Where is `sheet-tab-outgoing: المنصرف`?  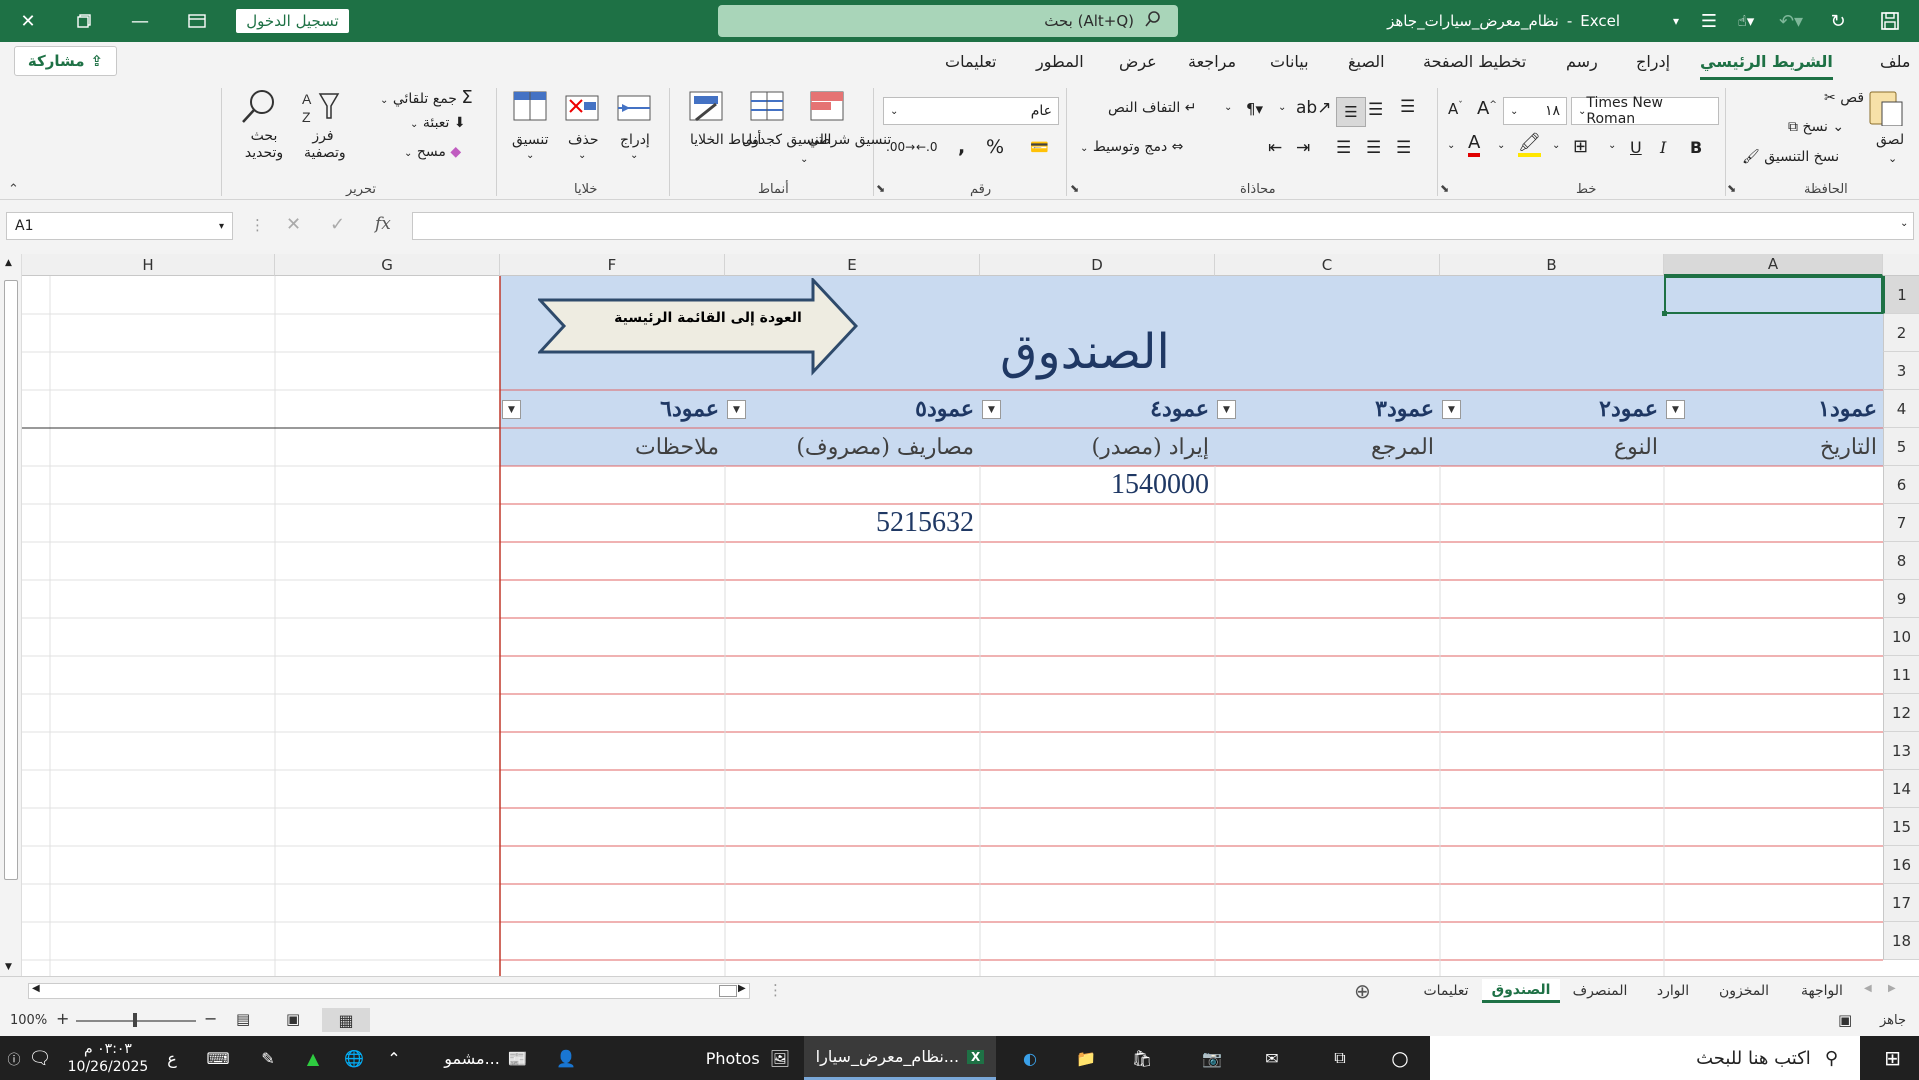 sheet-tab-outgoing: المنصرف is located at coordinates (1600, 991).